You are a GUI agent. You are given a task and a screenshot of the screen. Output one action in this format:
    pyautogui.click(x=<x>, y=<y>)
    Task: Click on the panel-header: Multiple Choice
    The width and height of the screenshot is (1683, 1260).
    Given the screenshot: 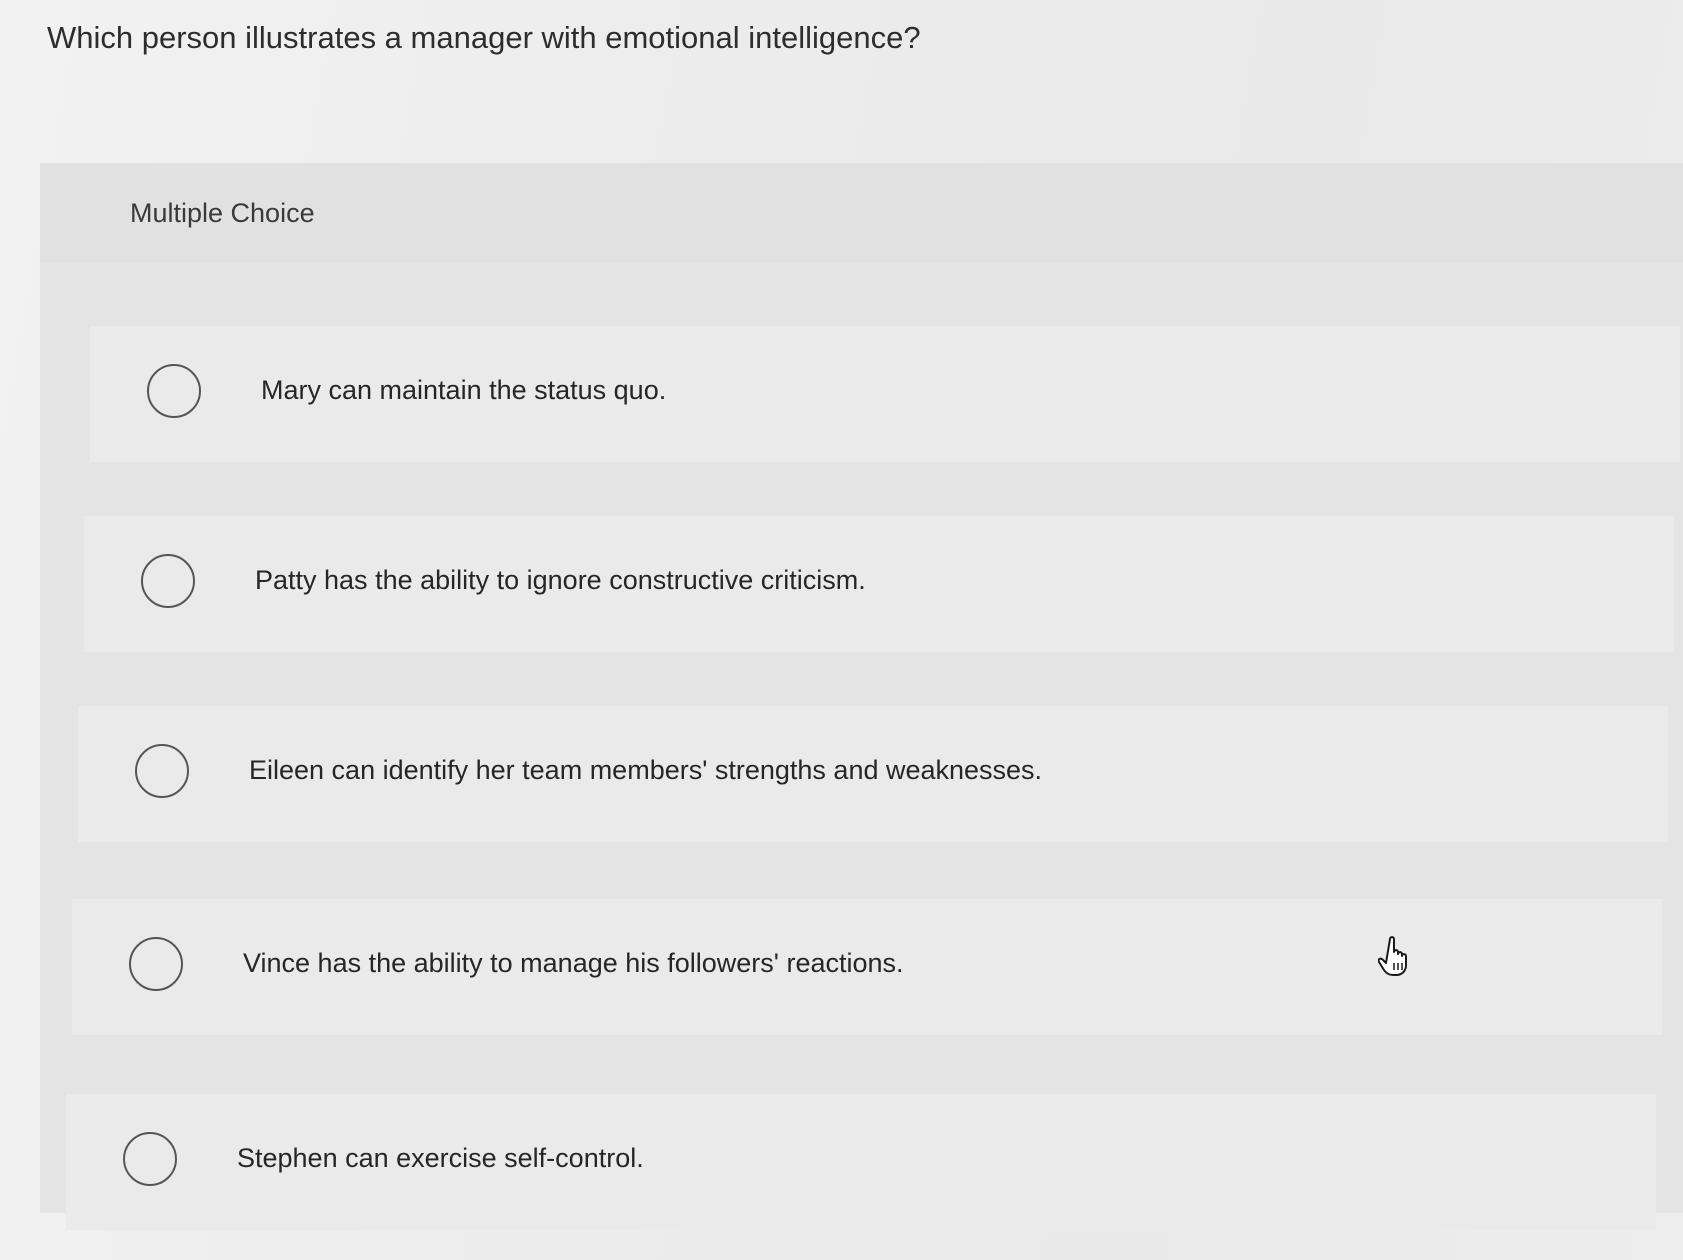 What is the action you would take?
    pyautogui.click(x=861, y=213)
    